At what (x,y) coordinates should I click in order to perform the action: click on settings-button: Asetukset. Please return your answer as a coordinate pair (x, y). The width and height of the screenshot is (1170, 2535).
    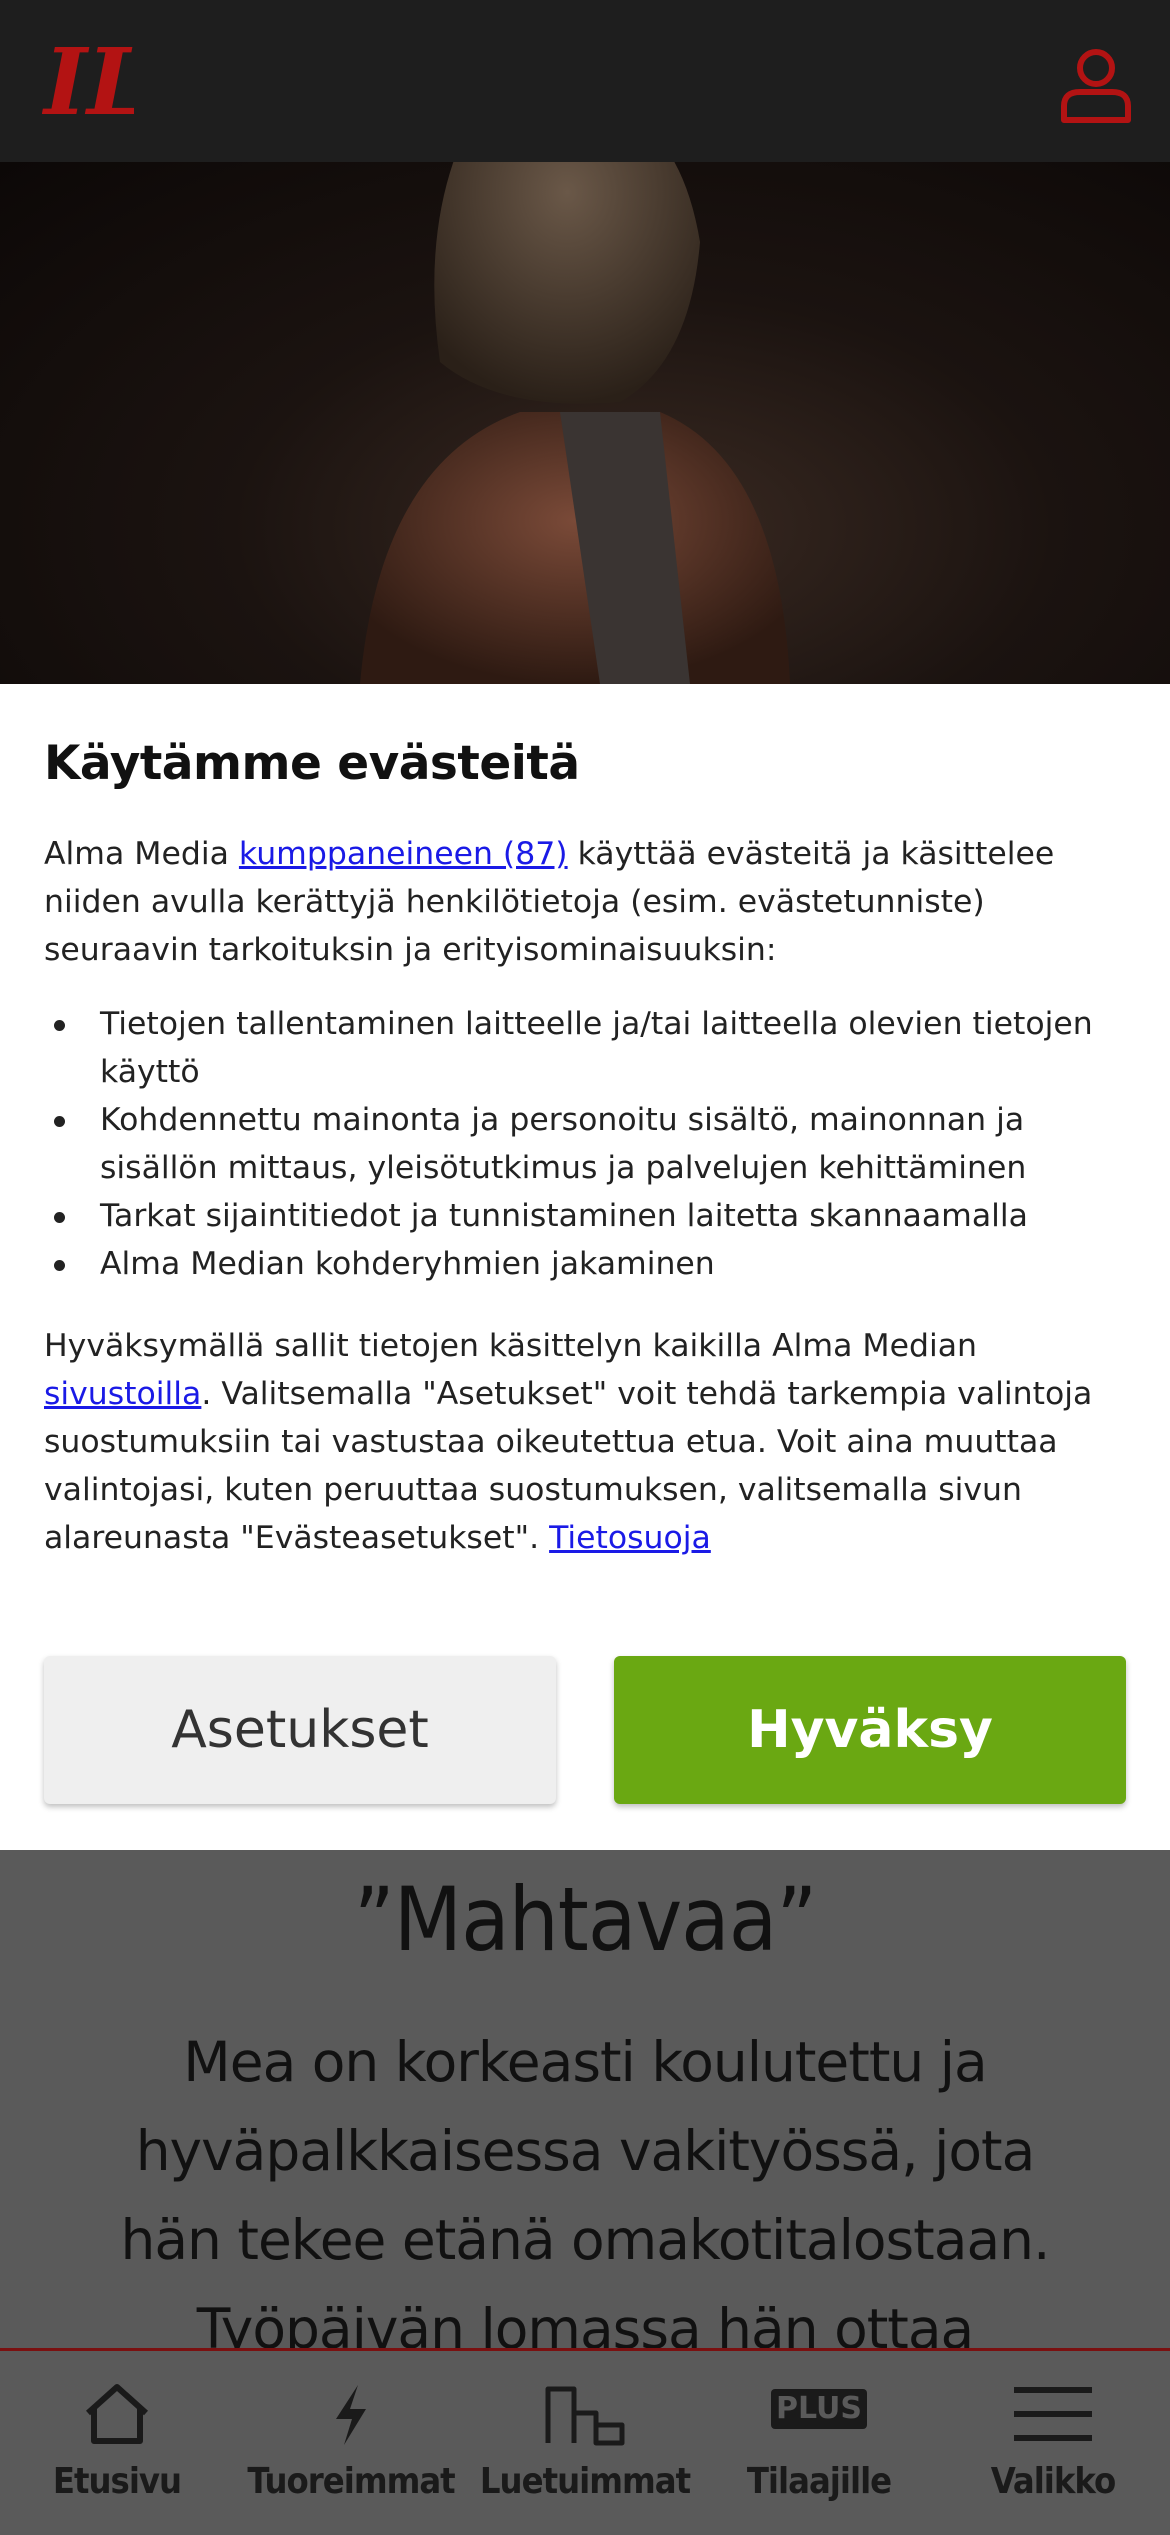
    Looking at the image, I should click on (300, 1730).